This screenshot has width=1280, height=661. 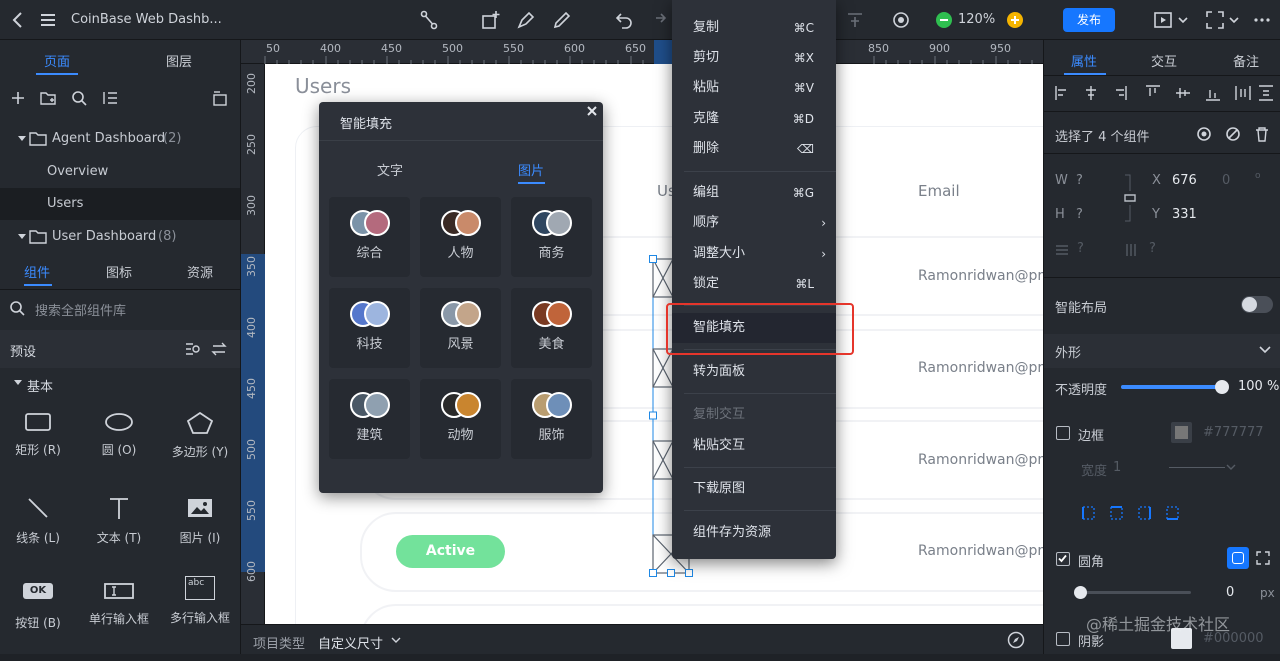 What do you see at coordinates (460, 237) in the screenshot?
I see `fill-category-people: 人物` at bounding box center [460, 237].